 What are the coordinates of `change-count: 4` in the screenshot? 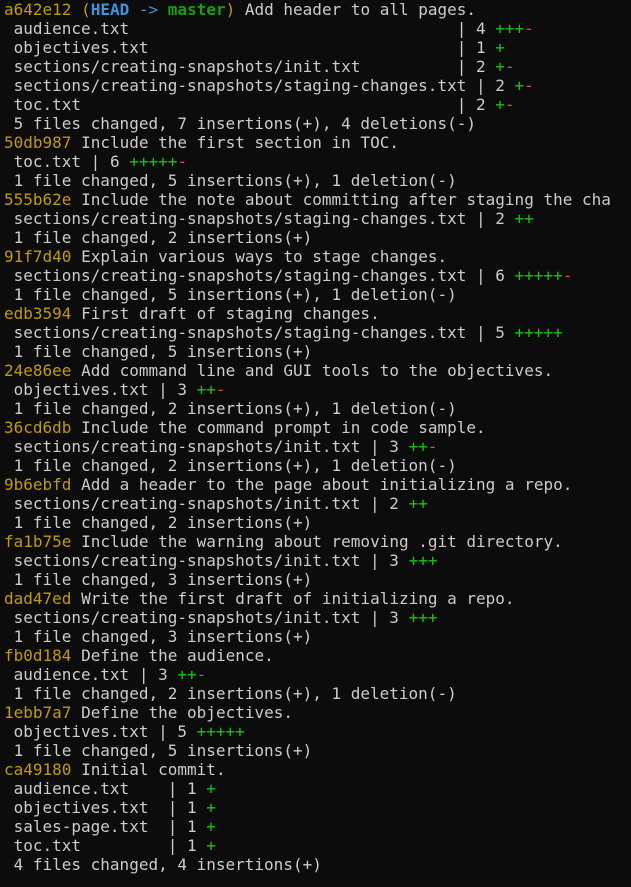 It's located at (480, 28).